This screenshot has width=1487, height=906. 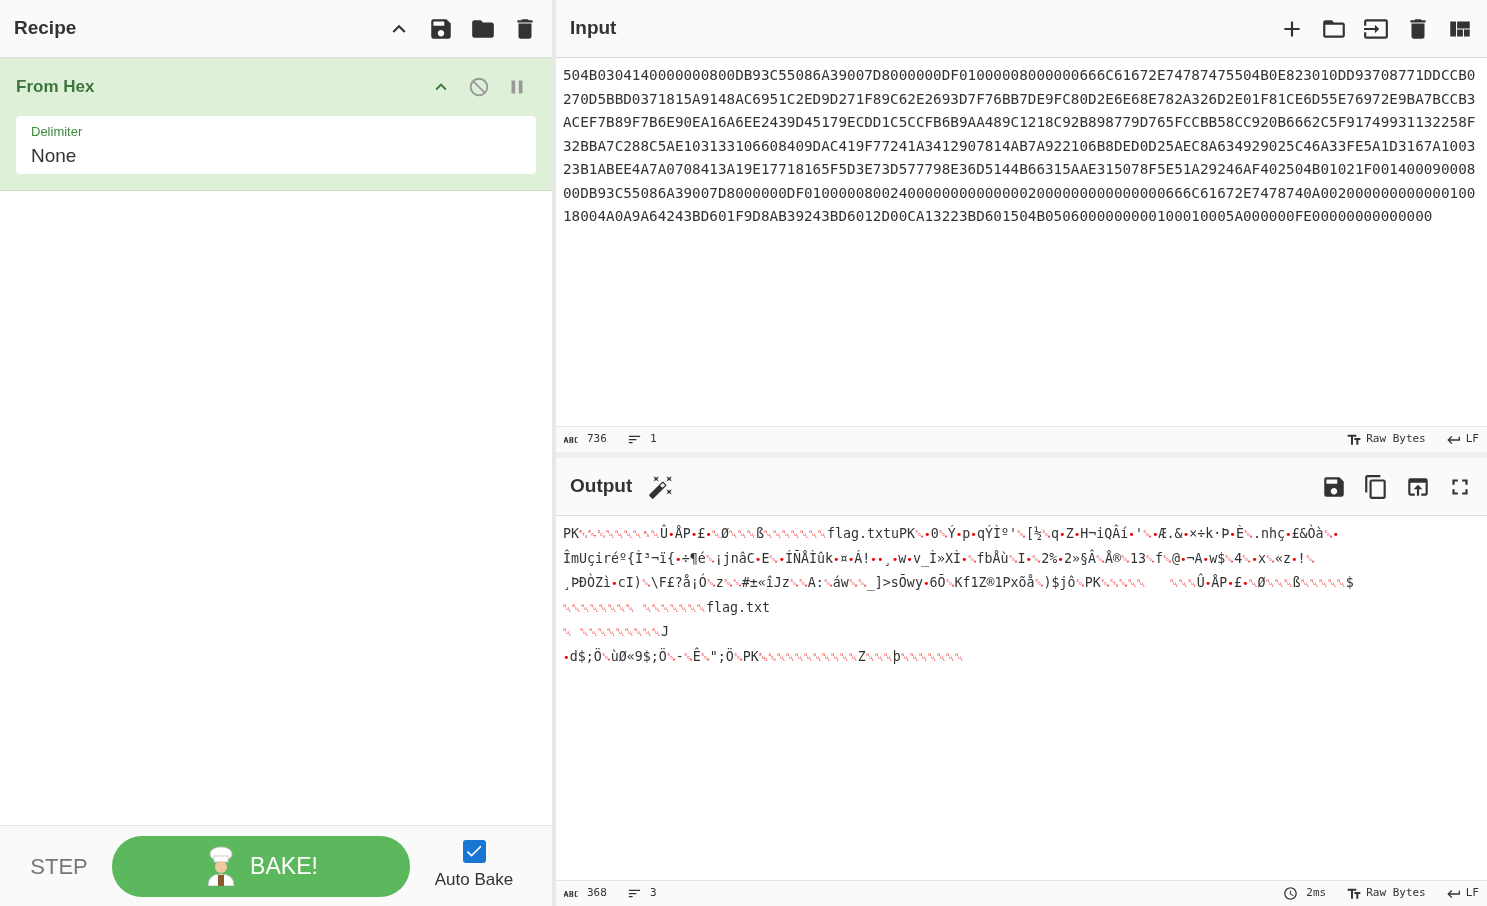 What do you see at coordinates (597, 439) in the screenshot?
I see `length-count: 736` at bounding box center [597, 439].